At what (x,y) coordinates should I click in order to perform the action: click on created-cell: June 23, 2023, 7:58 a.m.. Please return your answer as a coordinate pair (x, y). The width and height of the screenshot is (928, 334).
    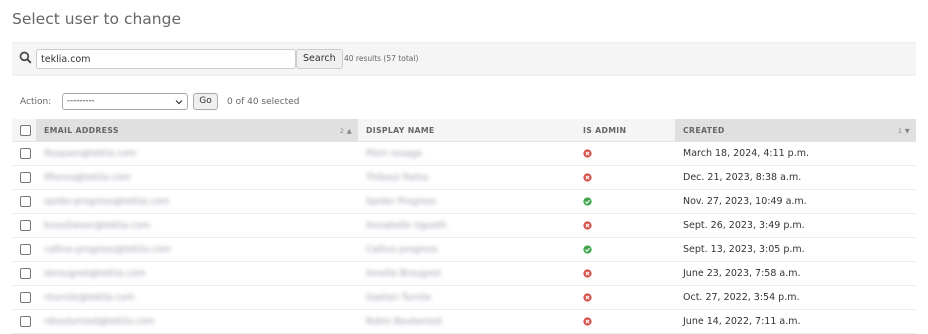
    Looking at the image, I should click on (795, 273).